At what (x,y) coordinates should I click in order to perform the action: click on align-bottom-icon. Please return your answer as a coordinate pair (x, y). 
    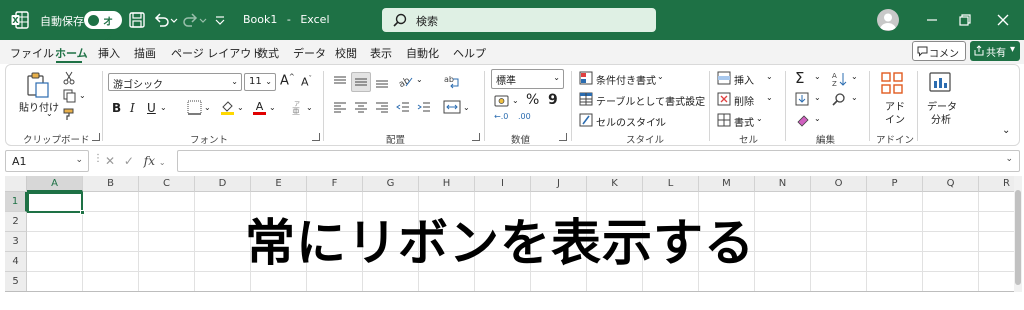
    Looking at the image, I should click on (382, 82).